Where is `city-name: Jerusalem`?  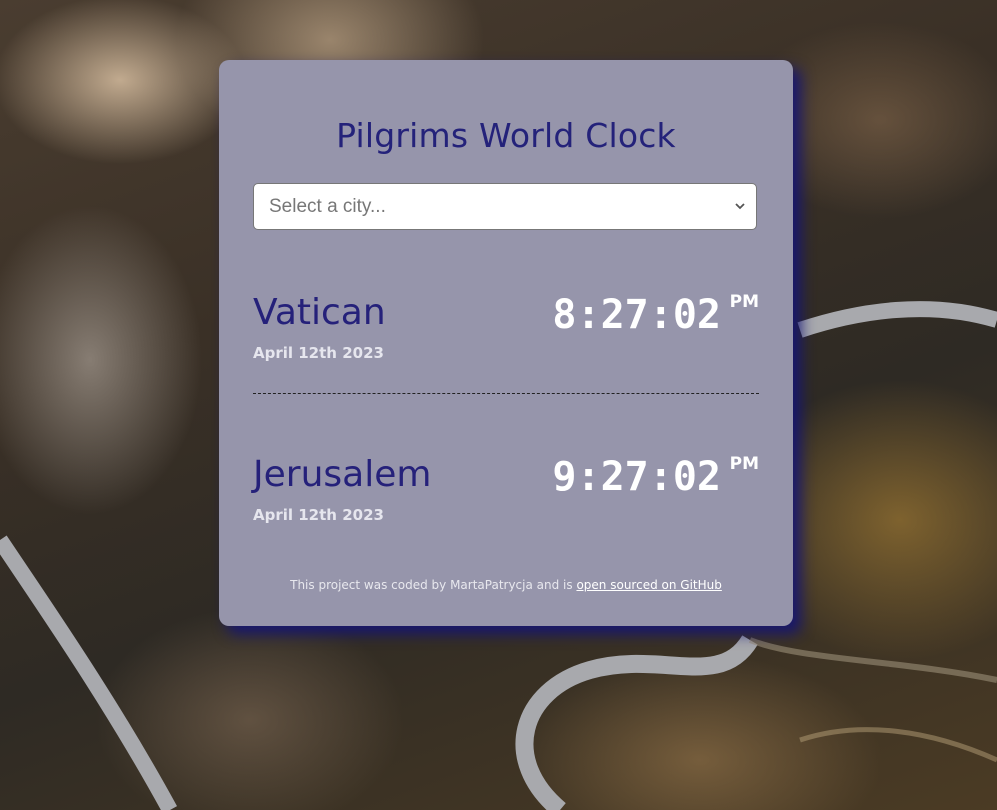
city-name: Jerusalem is located at coordinates (342, 474).